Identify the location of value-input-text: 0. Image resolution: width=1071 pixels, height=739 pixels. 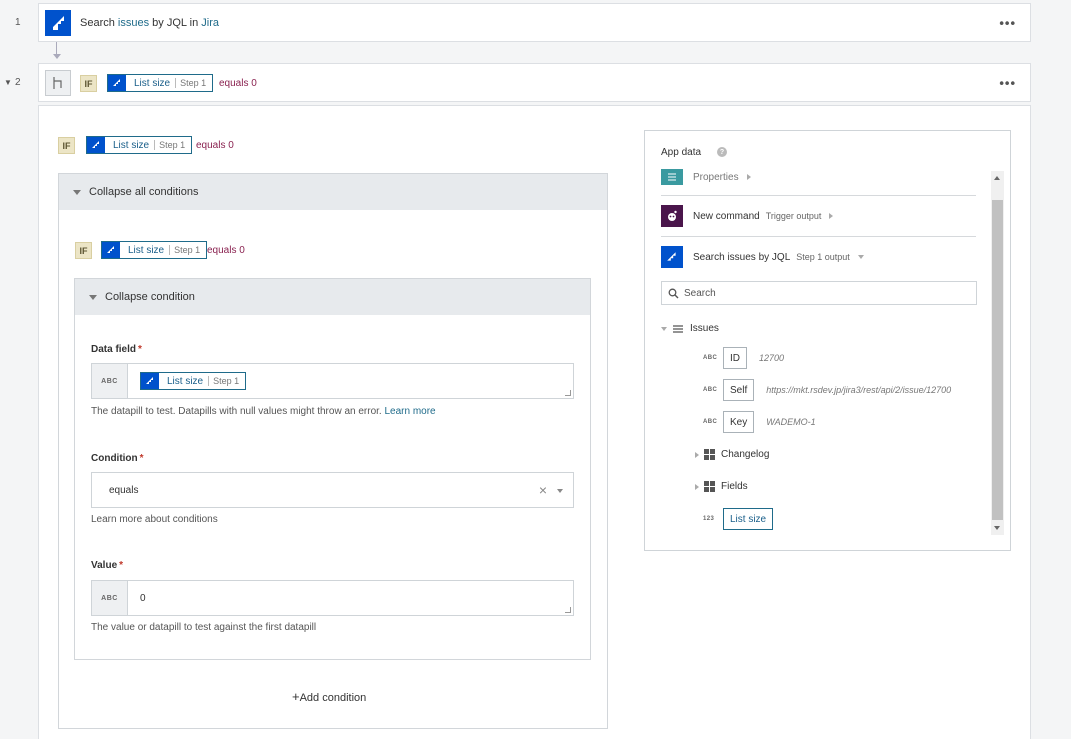
(143, 598).